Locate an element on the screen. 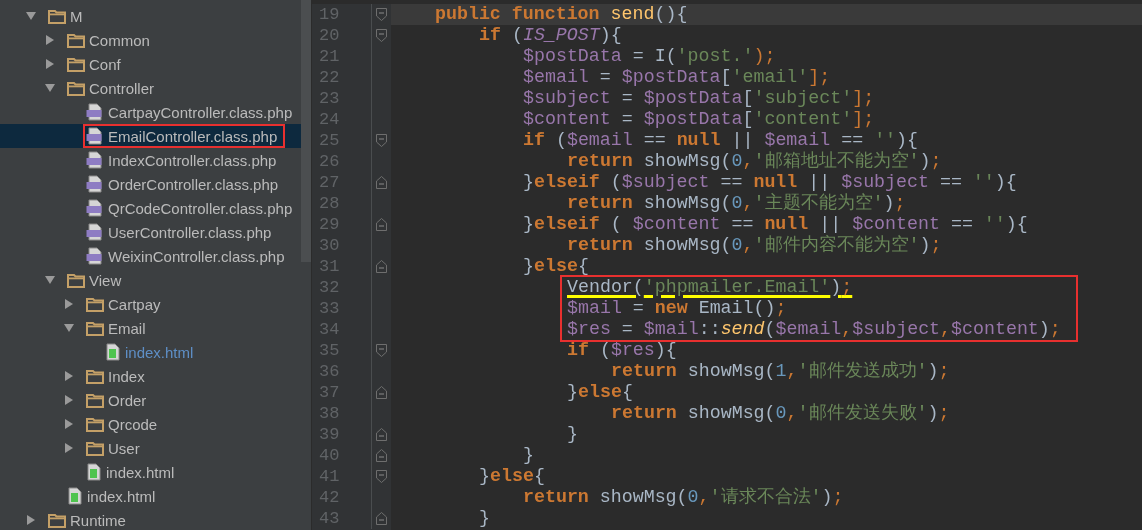 The height and width of the screenshot is (530, 1142). tree-item-label: UserController.class.php is located at coordinates (190, 232).